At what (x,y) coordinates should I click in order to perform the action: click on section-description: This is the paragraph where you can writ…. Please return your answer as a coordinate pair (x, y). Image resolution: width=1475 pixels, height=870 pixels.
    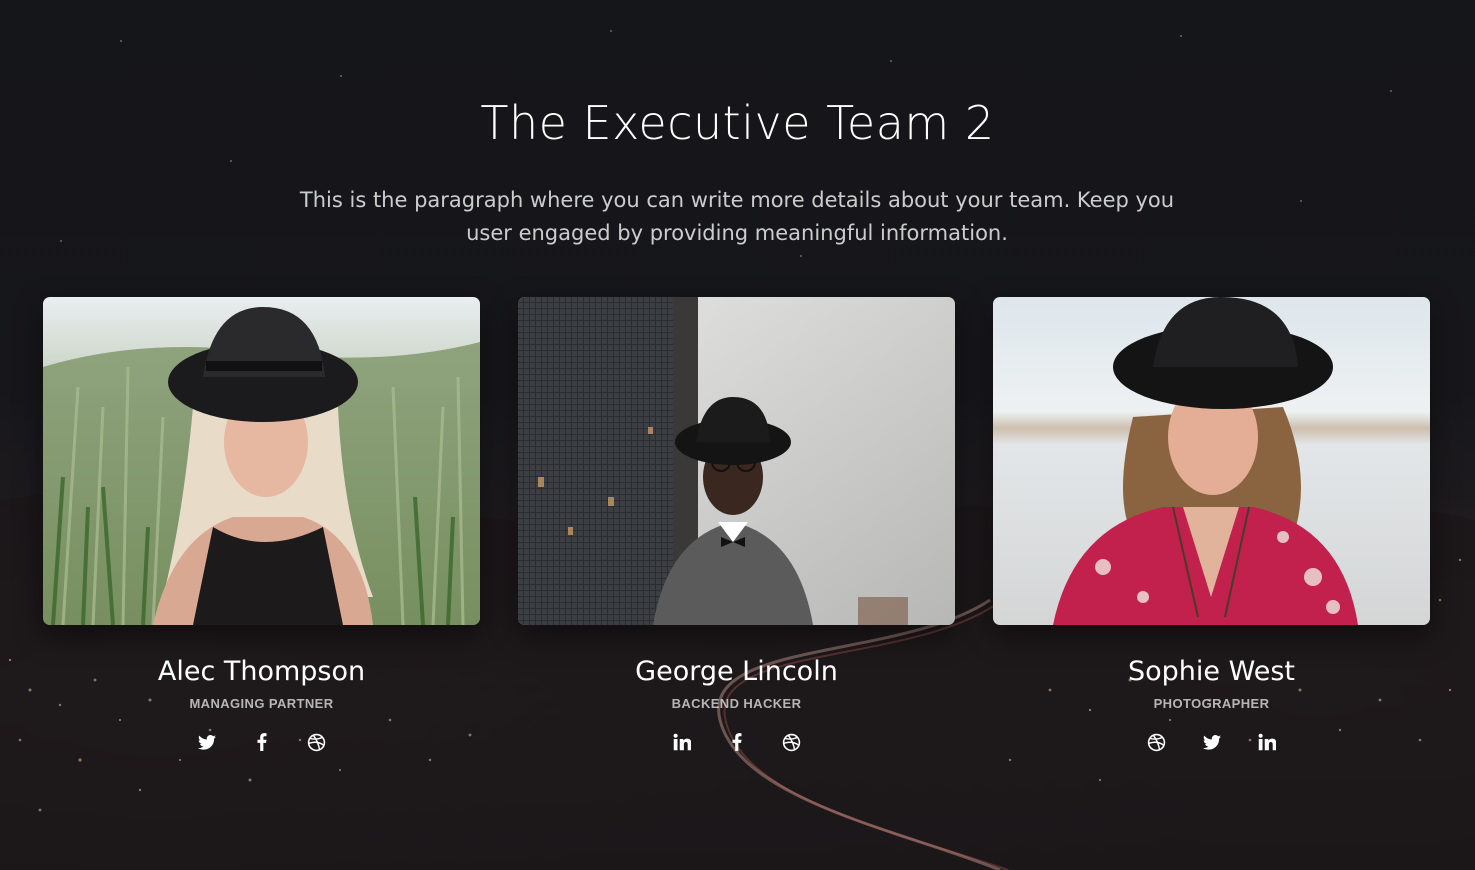
    Looking at the image, I should click on (737, 216).